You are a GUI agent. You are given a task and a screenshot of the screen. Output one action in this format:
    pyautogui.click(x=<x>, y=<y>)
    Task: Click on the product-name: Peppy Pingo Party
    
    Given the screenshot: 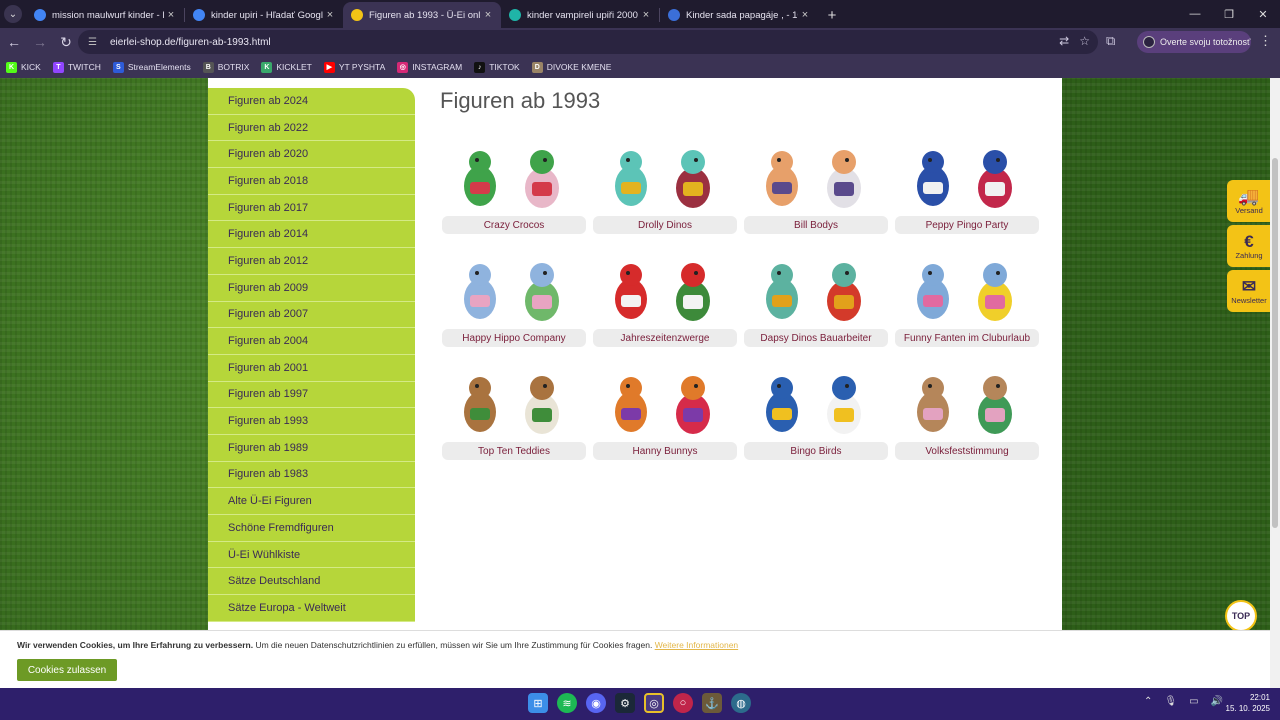 What is the action you would take?
    pyautogui.click(x=967, y=225)
    